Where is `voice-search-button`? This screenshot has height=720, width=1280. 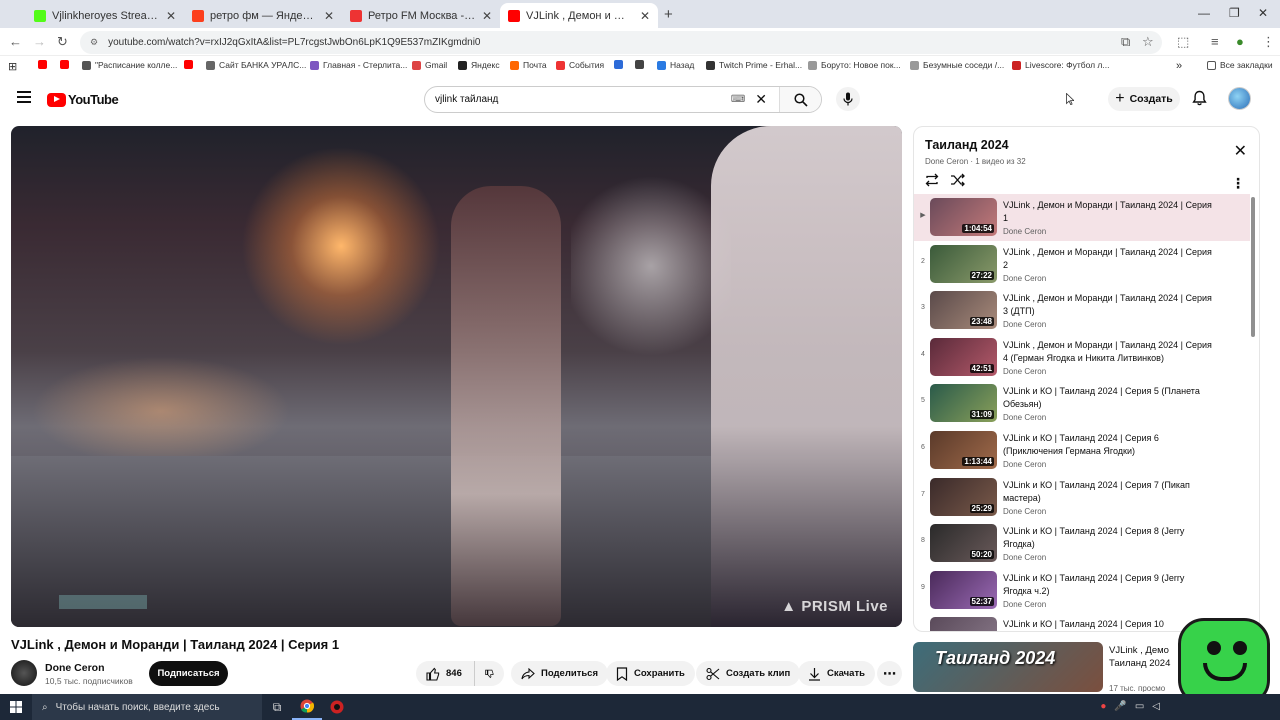 voice-search-button is located at coordinates (848, 99).